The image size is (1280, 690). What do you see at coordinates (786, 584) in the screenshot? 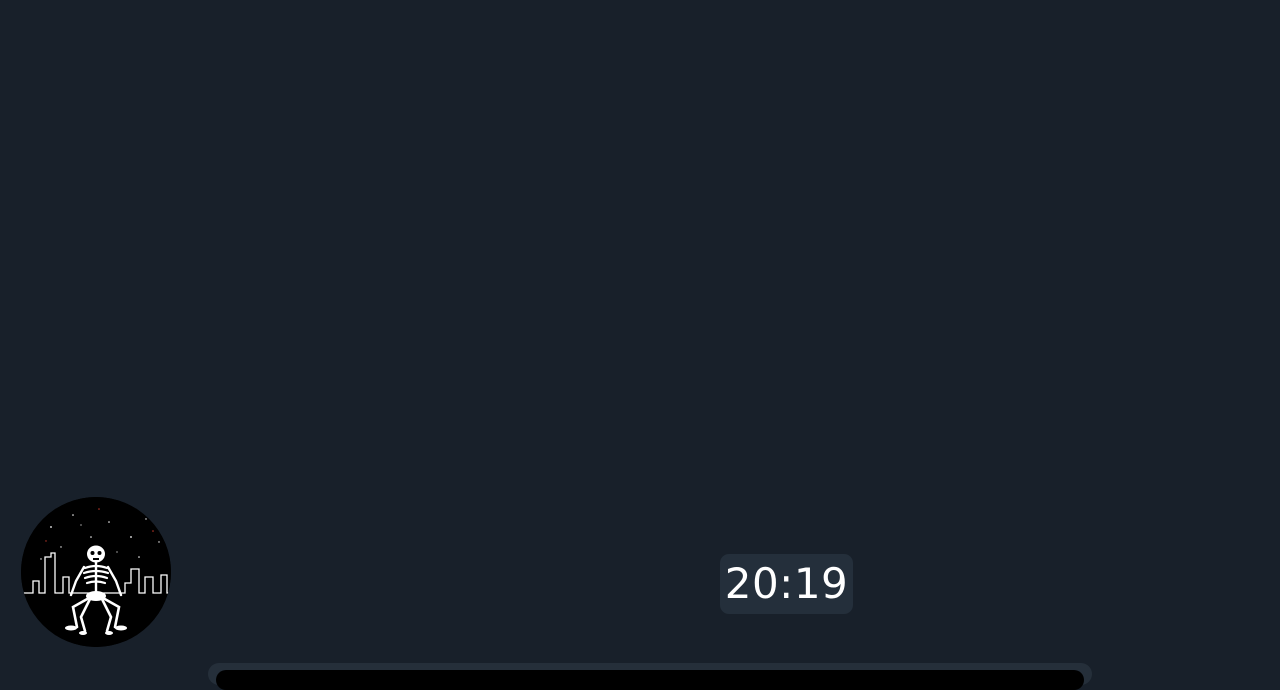
I see `date-time-badge: 20:19` at bounding box center [786, 584].